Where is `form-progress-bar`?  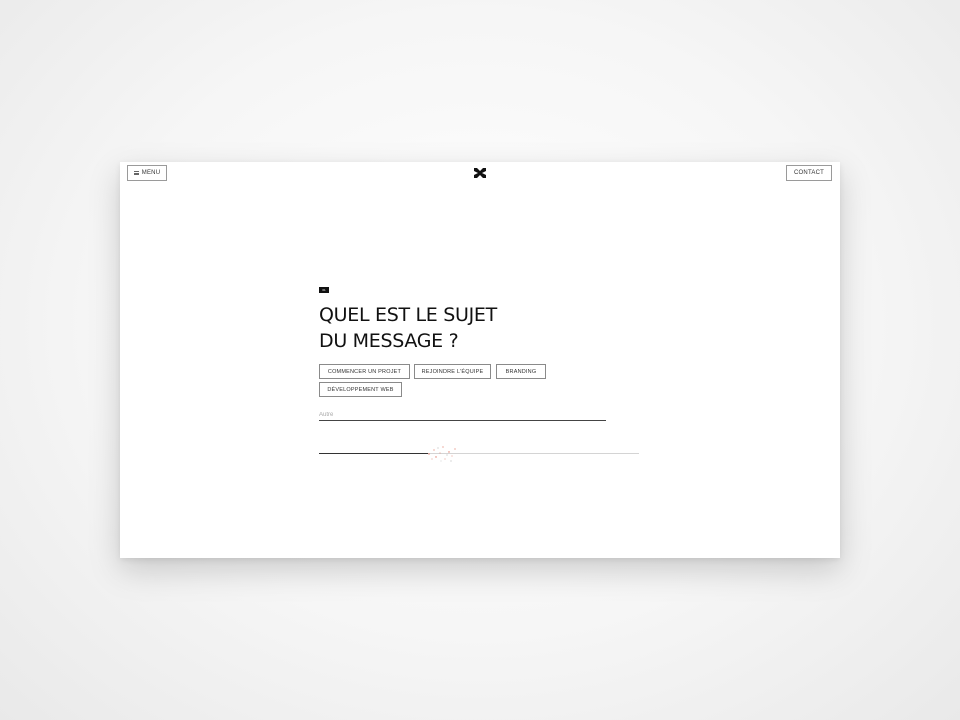 form-progress-bar is located at coordinates (479, 454).